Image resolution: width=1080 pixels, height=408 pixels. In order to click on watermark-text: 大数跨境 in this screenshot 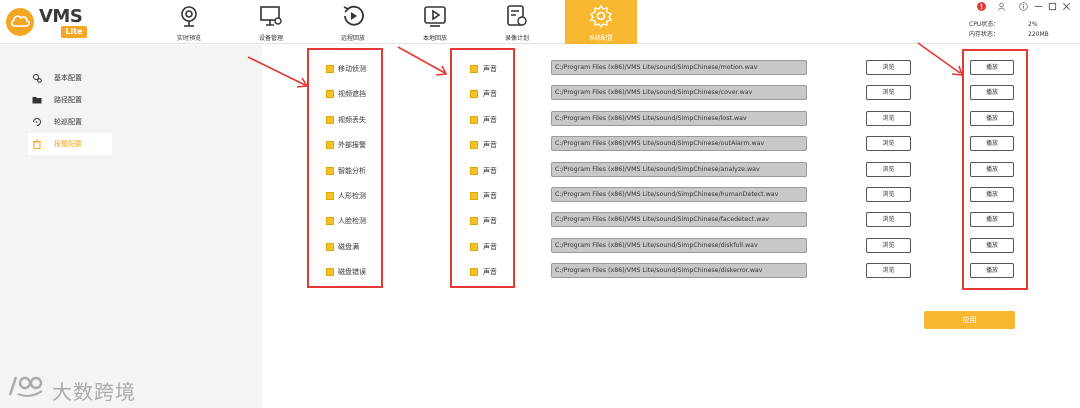, I will do `click(94, 392)`.